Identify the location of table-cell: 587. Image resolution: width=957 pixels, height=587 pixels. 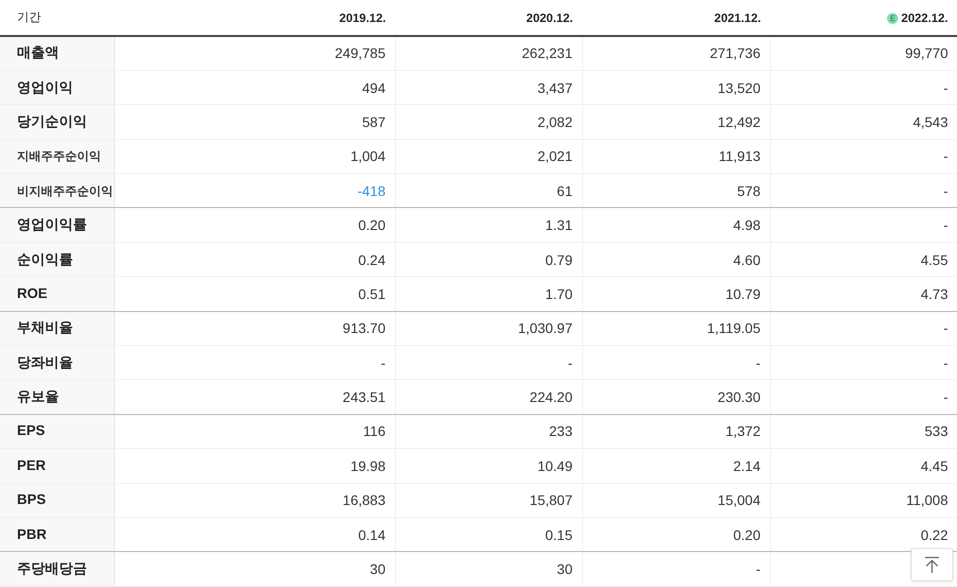
(374, 122).